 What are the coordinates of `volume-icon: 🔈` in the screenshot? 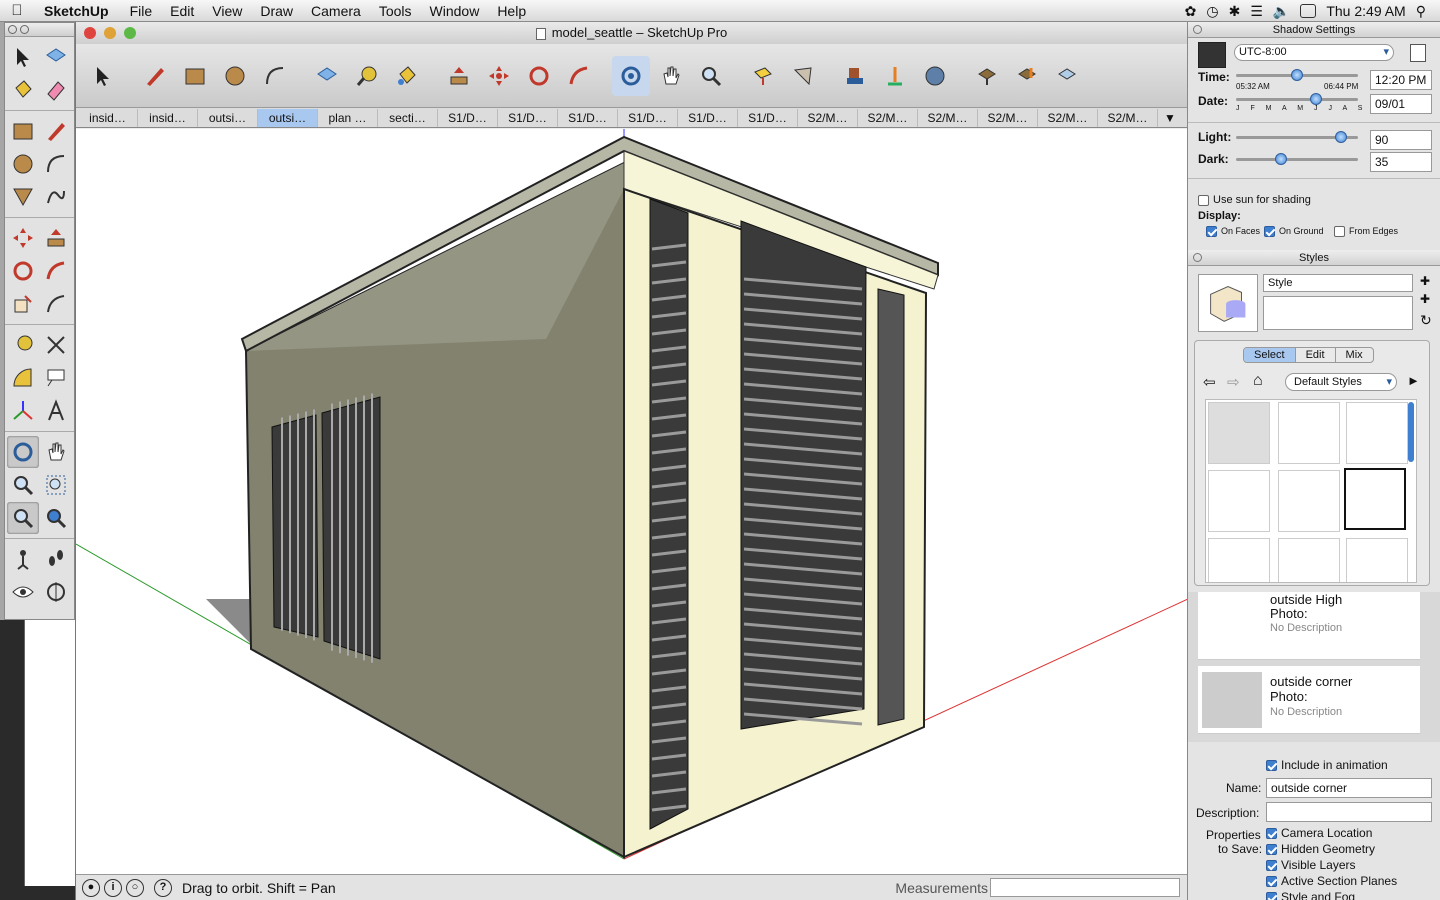 It's located at (1281, 11).